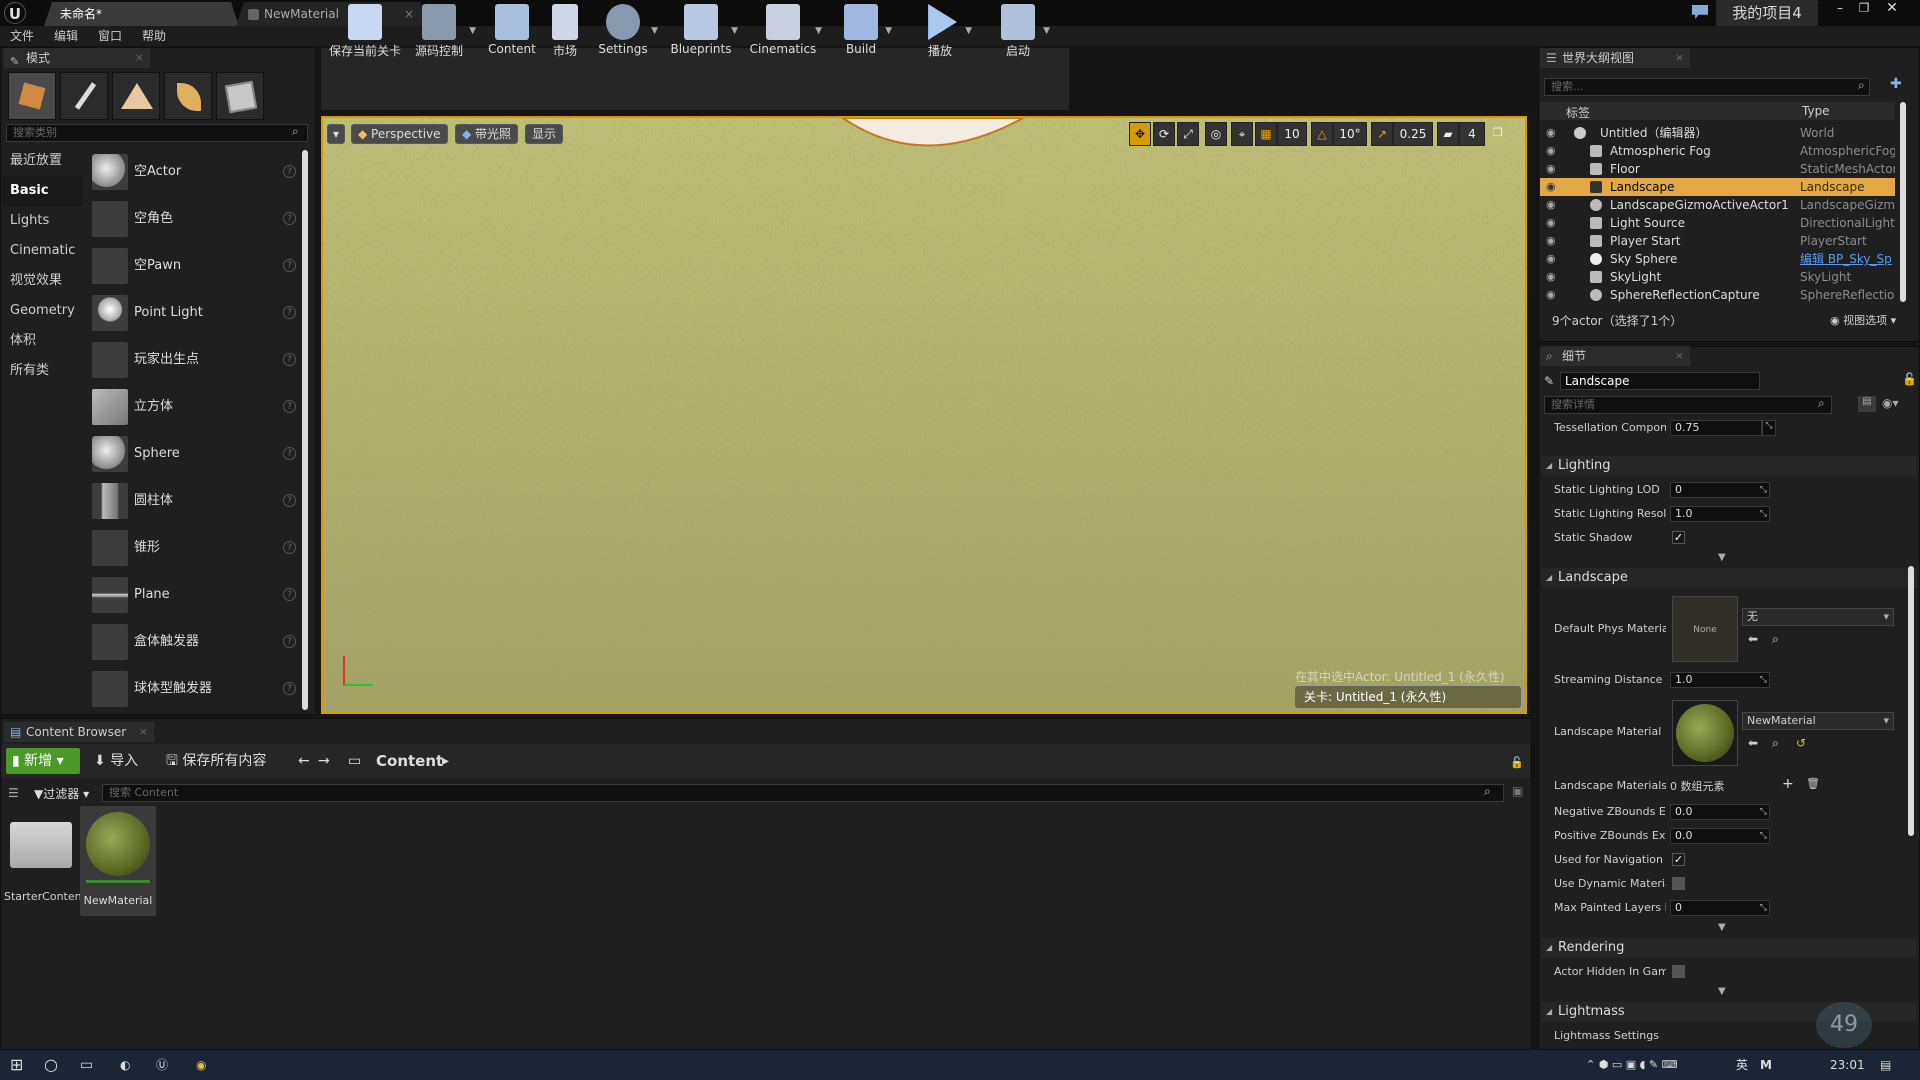 The image size is (1920, 1080). Describe the element at coordinates (1448, 134) in the screenshot. I see `camera-speed-icon: ▰` at that location.